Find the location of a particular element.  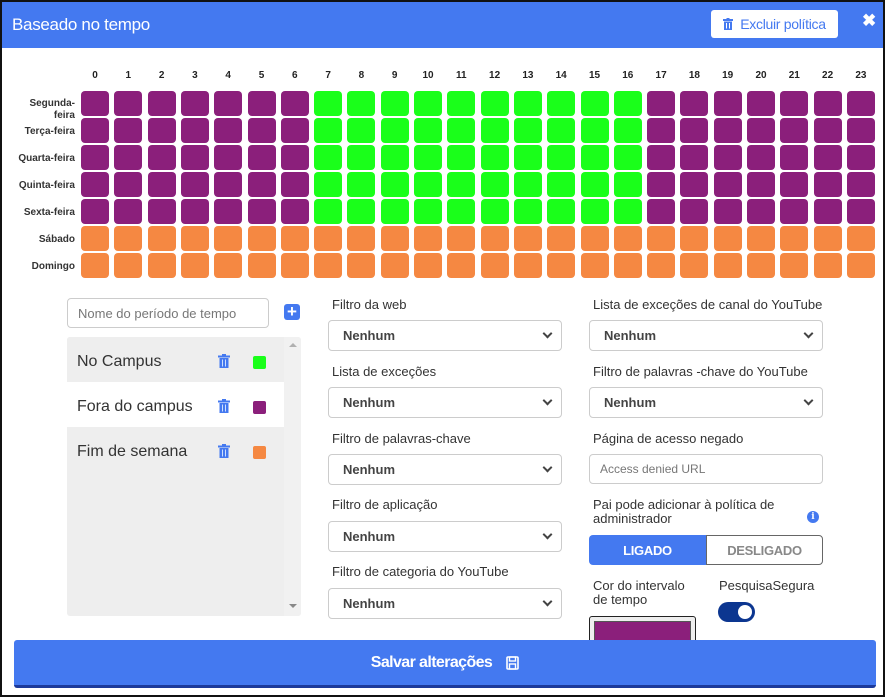

exception-list-select: Nenhum is located at coordinates (445, 402).